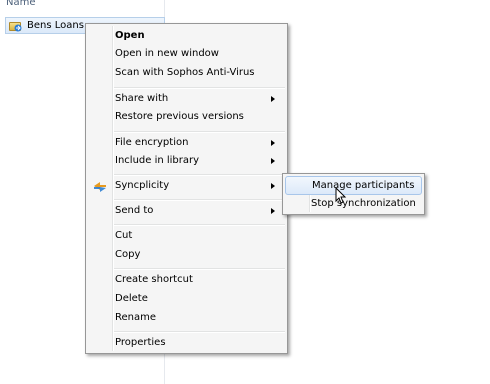 This screenshot has height=384, width=490. Describe the element at coordinates (167, 53) in the screenshot. I see `menu-item-label: Open in new window` at that location.